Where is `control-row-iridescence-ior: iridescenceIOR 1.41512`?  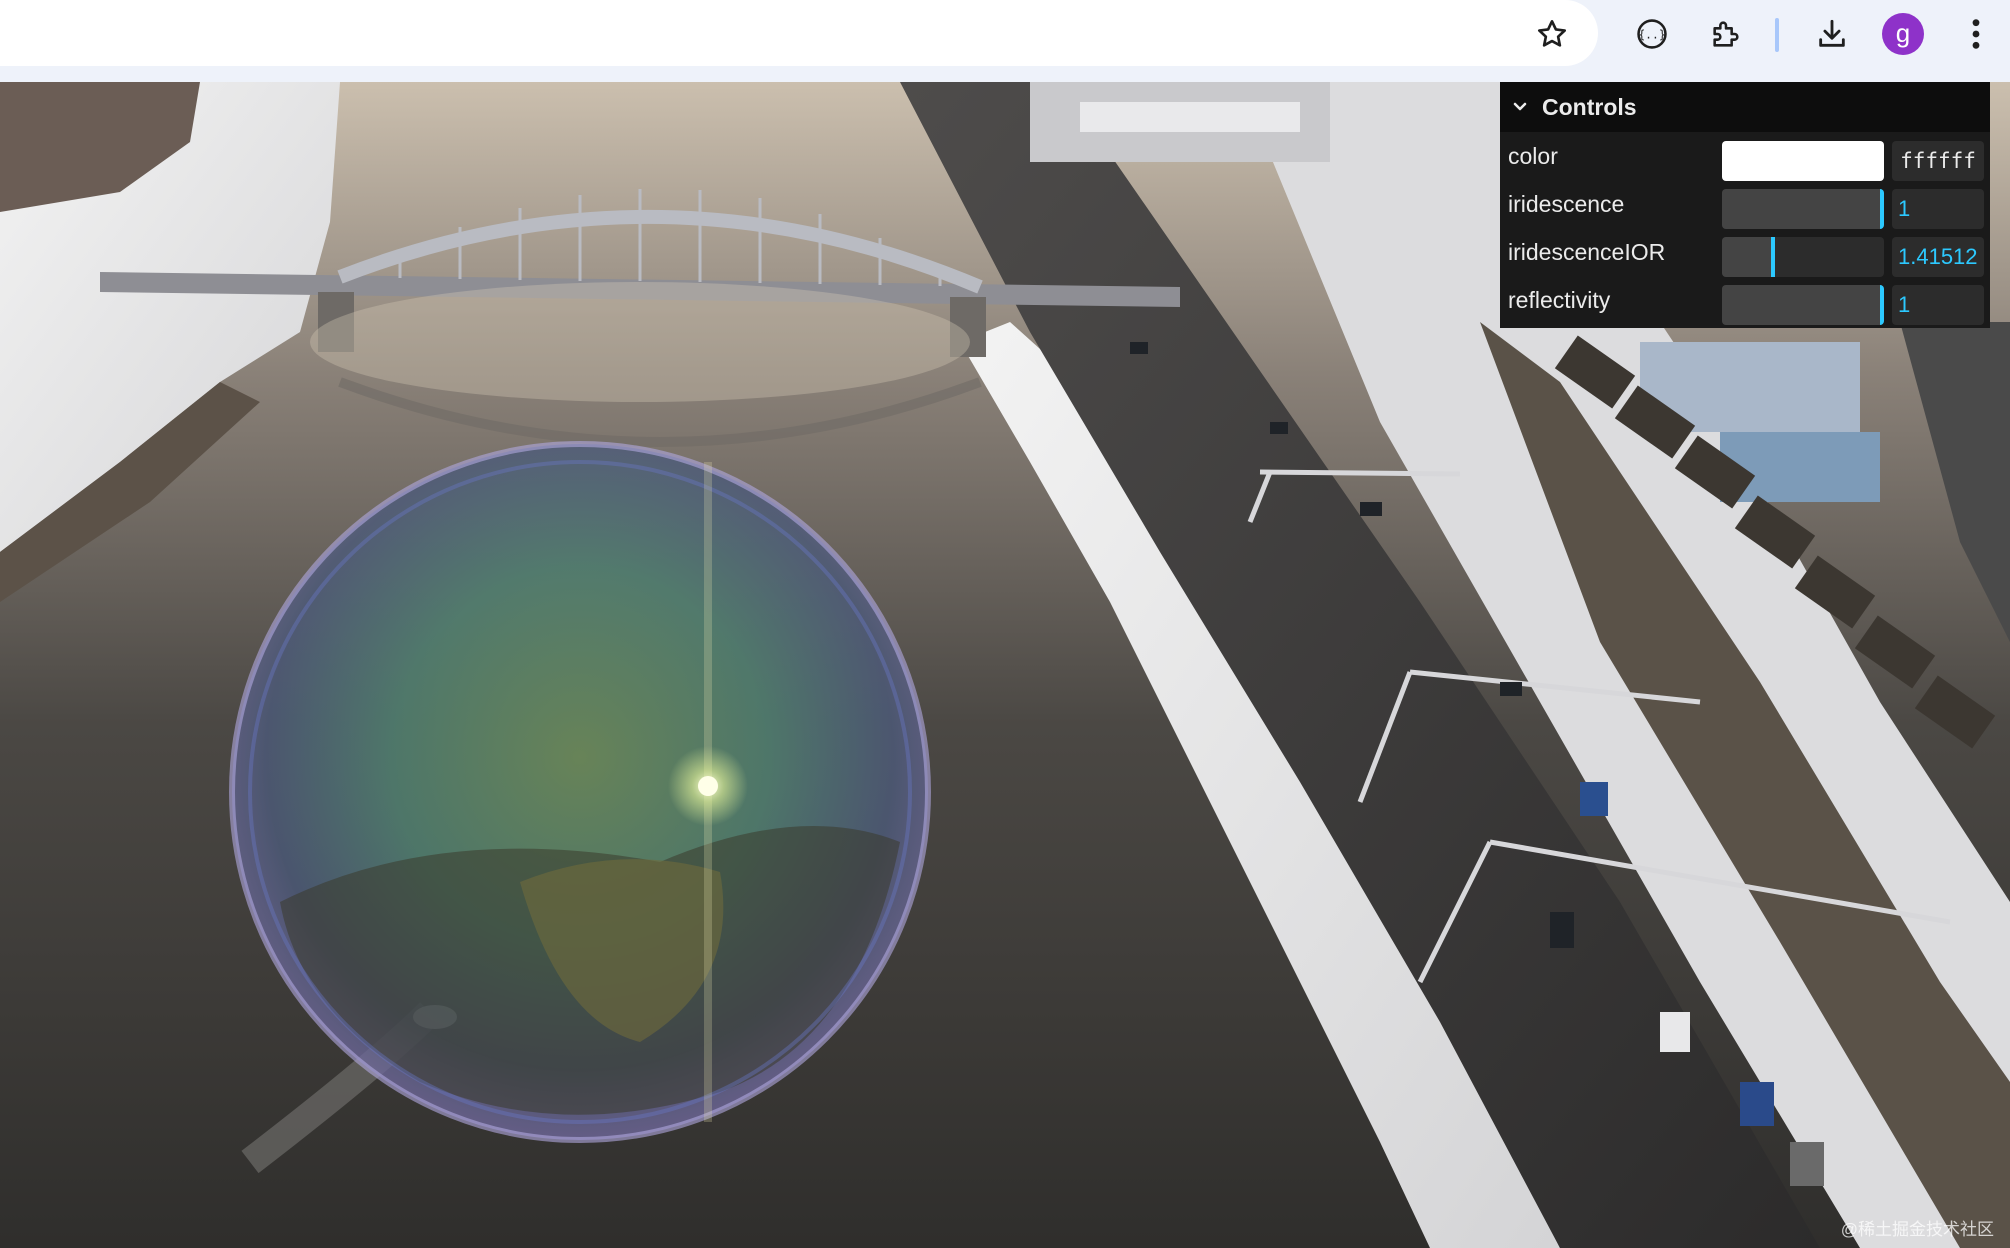 control-row-iridescence-ior: iridescenceIOR 1.41512 is located at coordinates (1745, 252).